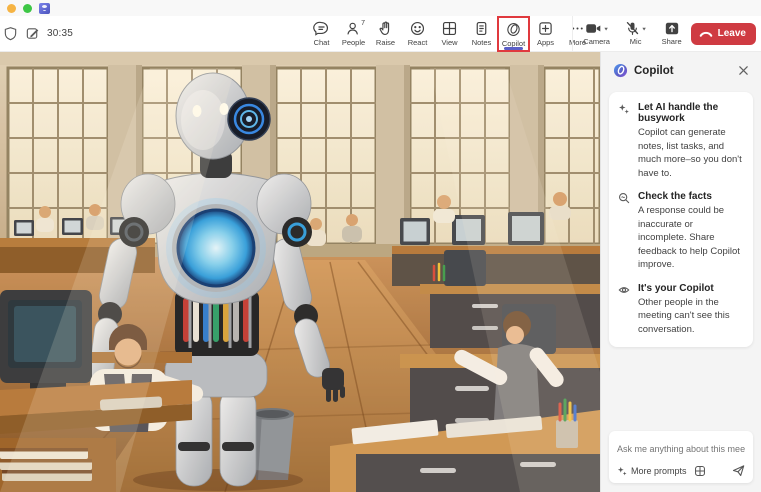 The image size is (761, 492). Describe the element at coordinates (417, 28) in the screenshot. I see `react-icon` at that location.